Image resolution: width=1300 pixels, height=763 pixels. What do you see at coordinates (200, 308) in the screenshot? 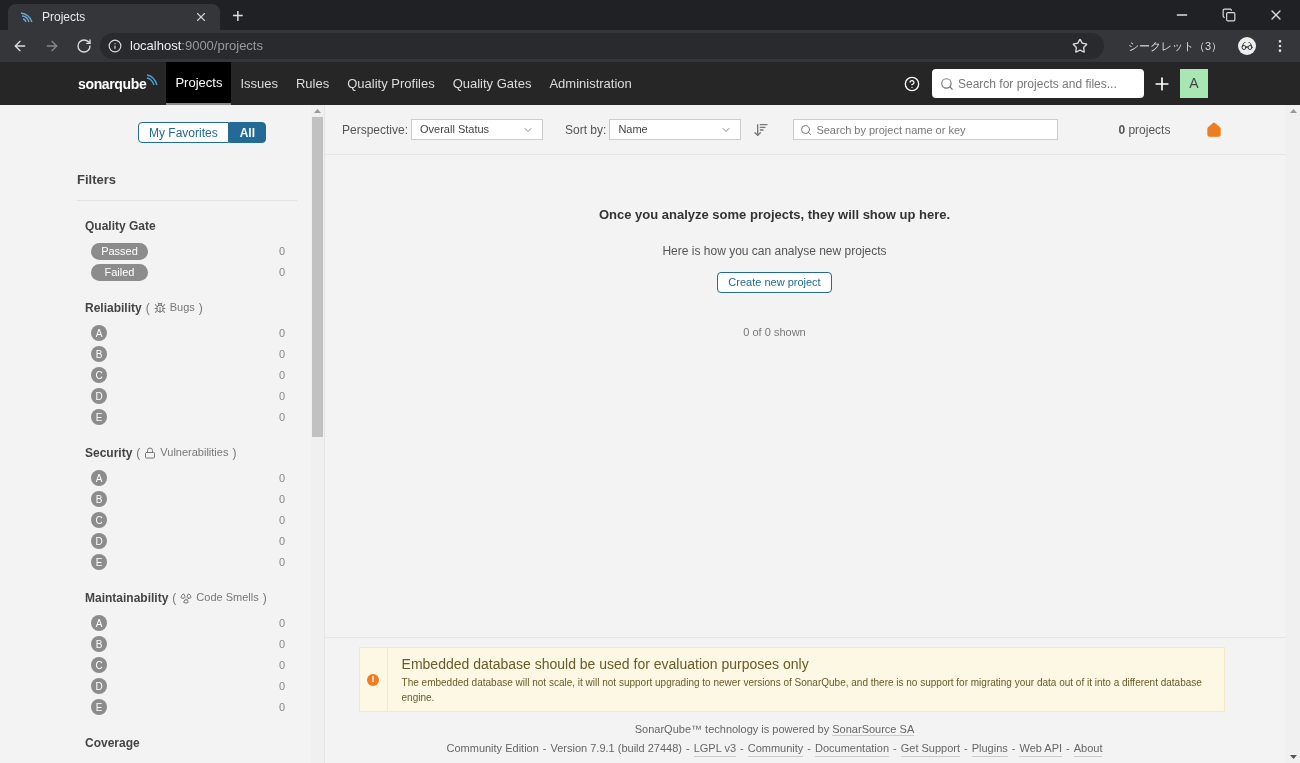
I see `facet-paren: )` at bounding box center [200, 308].